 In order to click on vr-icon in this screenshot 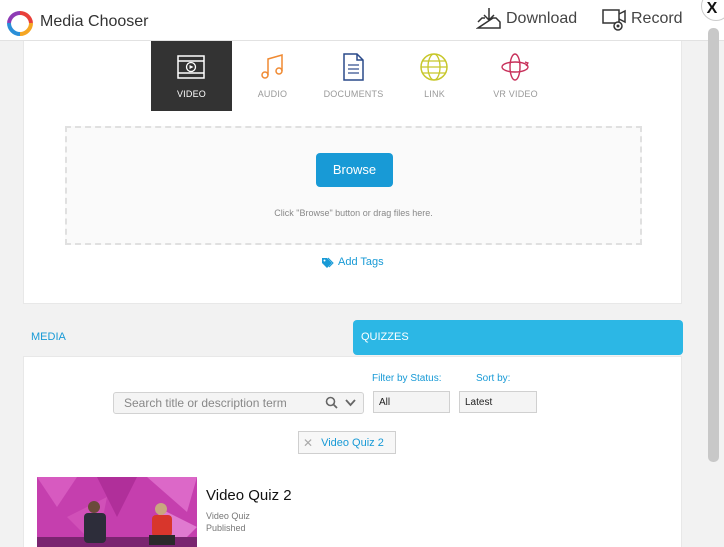, I will do `click(515, 67)`.